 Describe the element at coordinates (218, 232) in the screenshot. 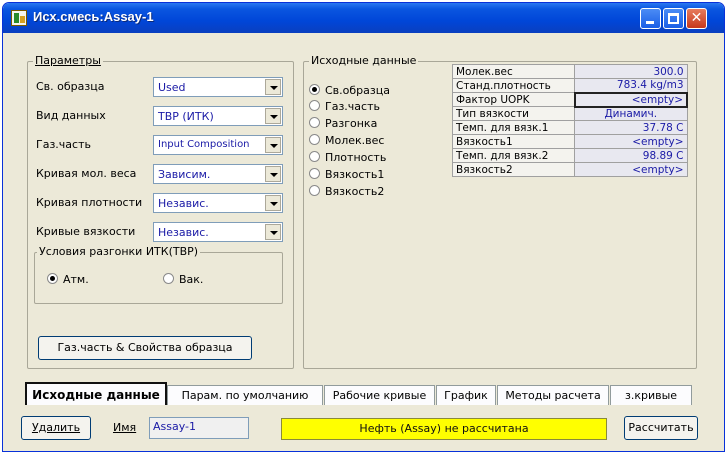

I see `viscosity-curves-select: Независ.` at that location.